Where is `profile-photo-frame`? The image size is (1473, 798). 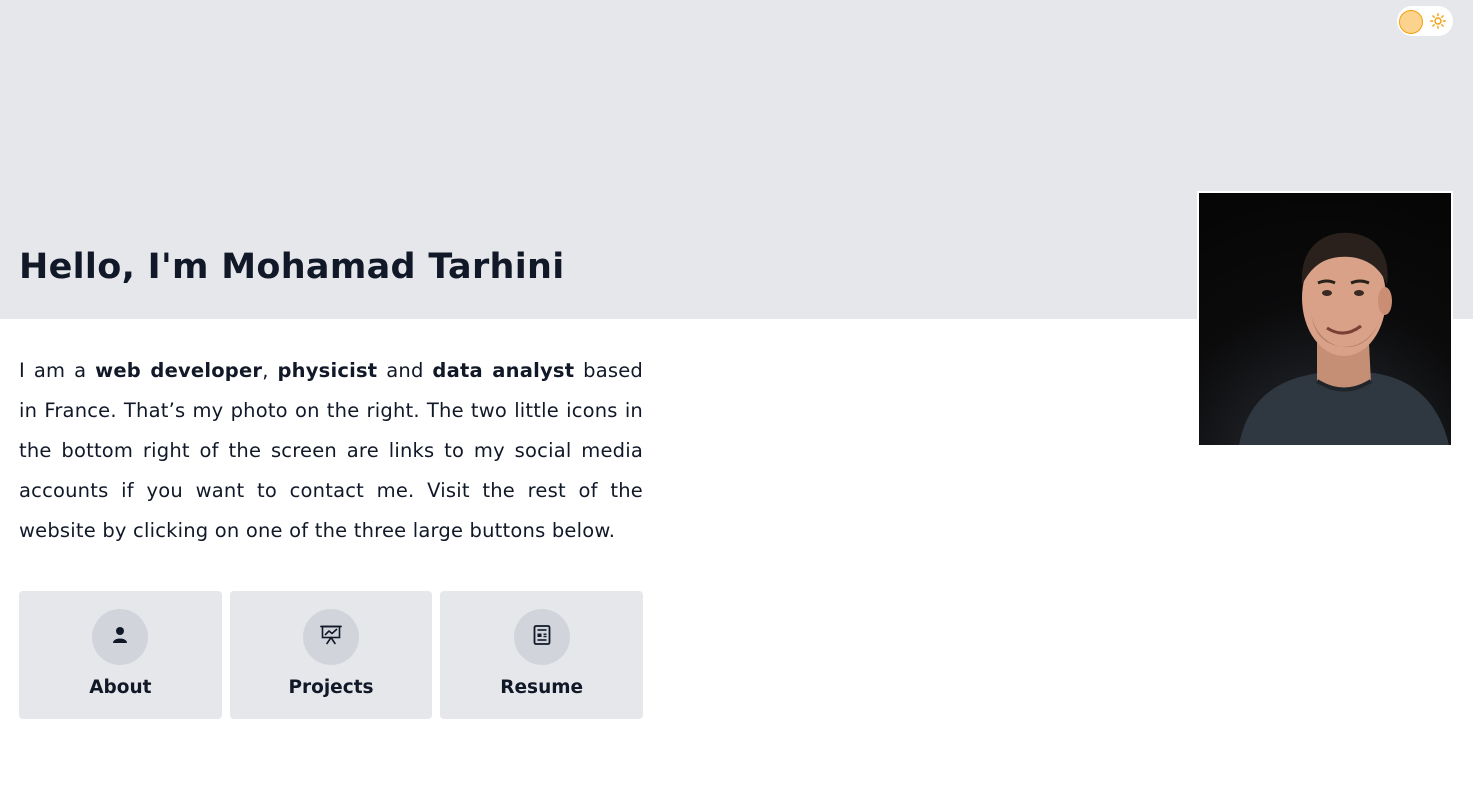
profile-photo-frame is located at coordinates (1325, 319).